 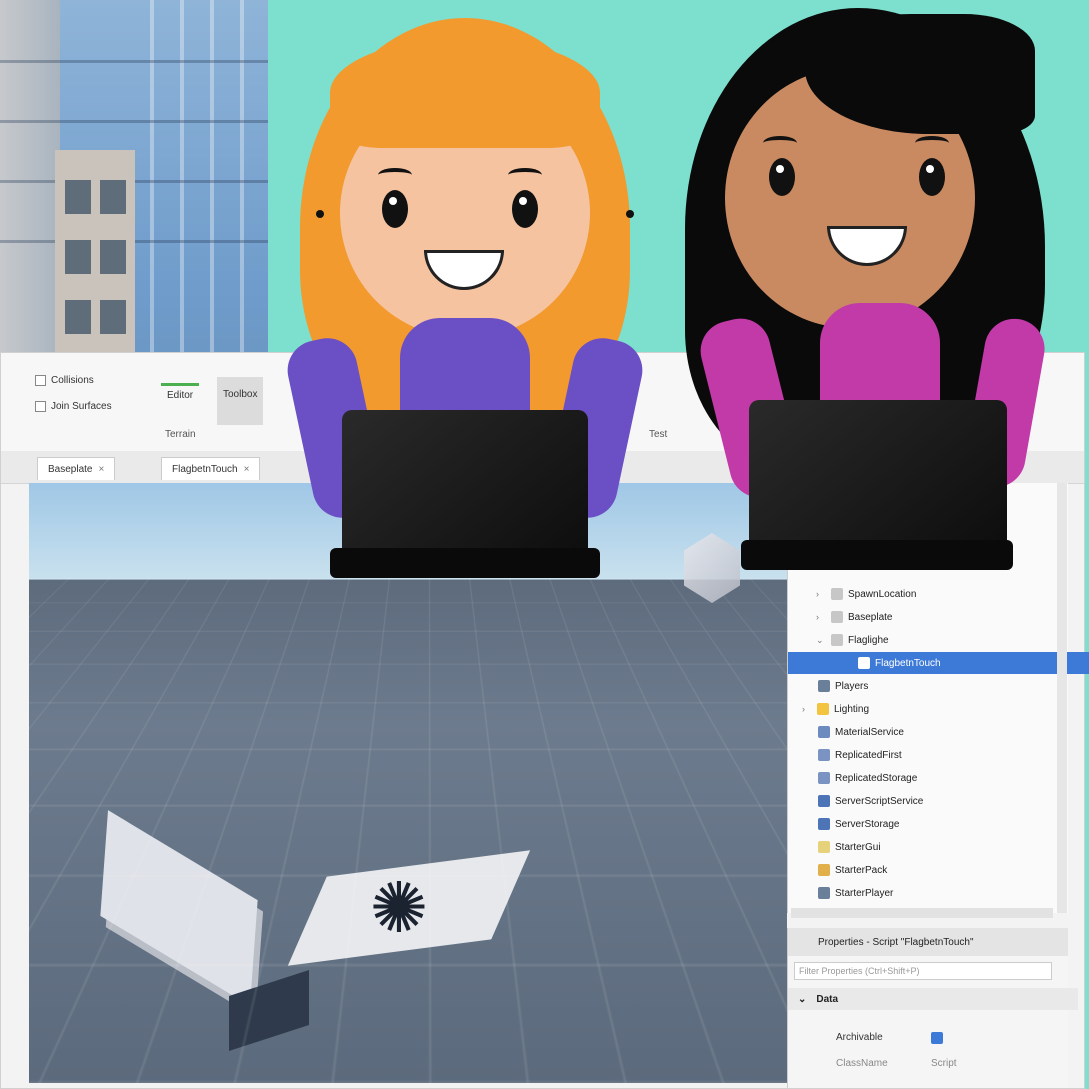 I want to click on tree-label: Lighting, so click(x=852, y=709).